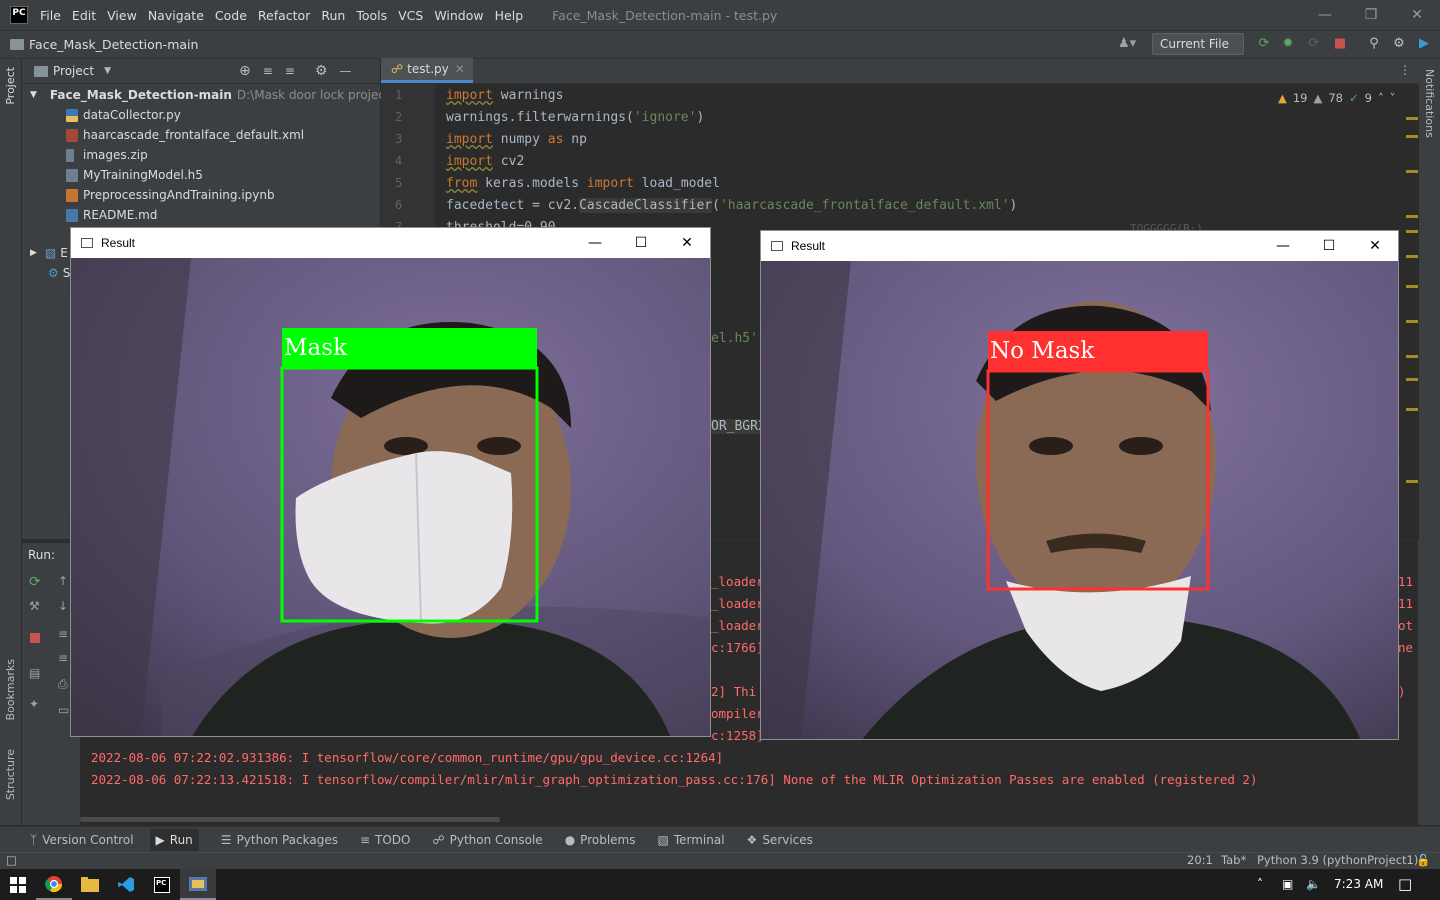 The height and width of the screenshot is (900, 1440). Describe the element at coordinates (1405, 70) in the screenshot. I see `more-icon: ⋮` at that location.